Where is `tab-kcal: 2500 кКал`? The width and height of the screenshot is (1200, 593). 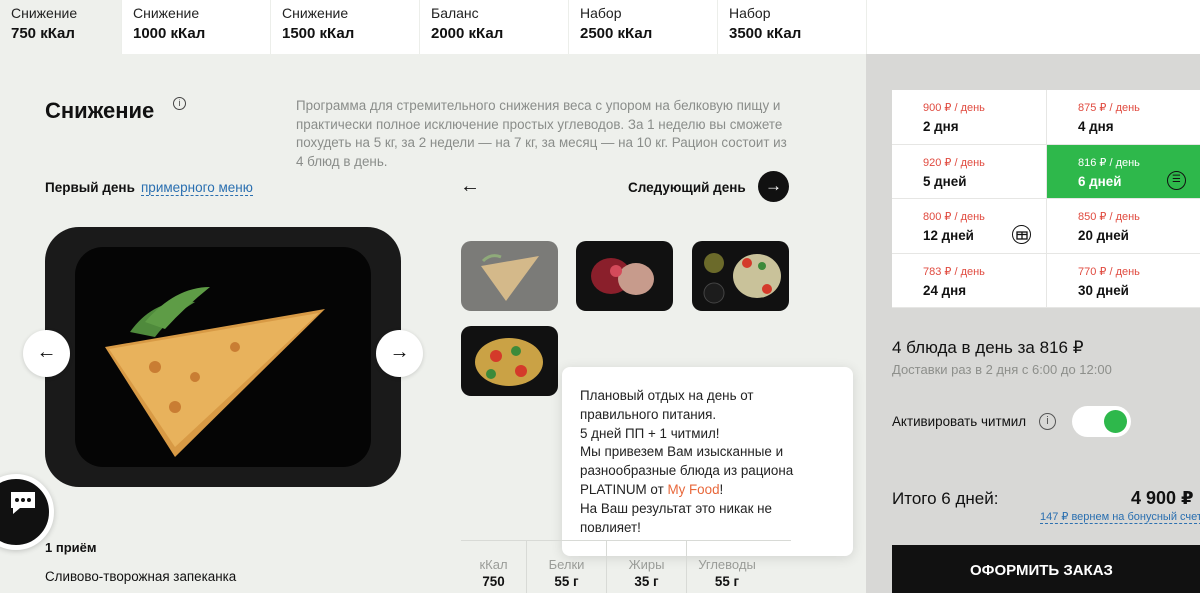 tab-kcal: 2500 кКал is located at coordinates (616, 33).